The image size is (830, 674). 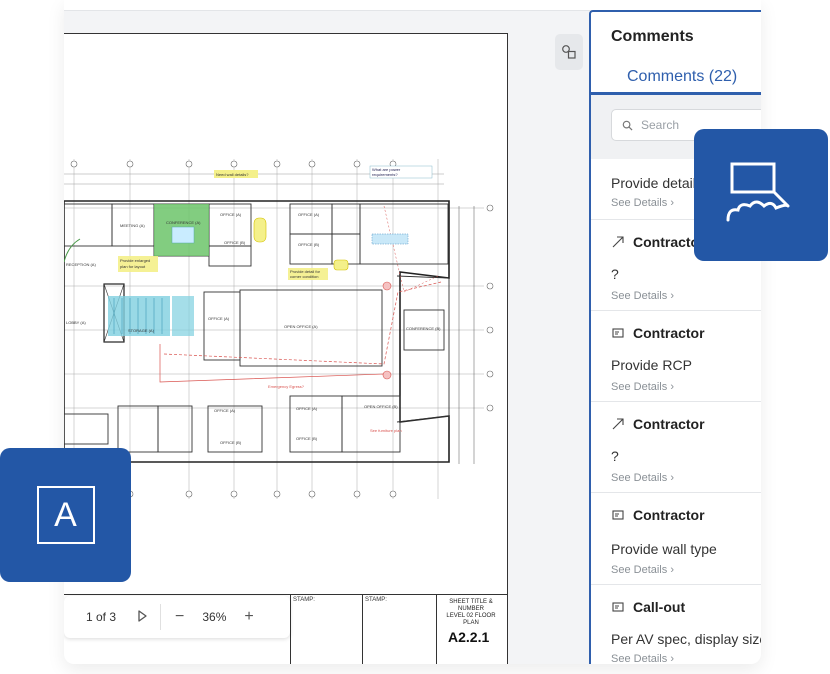 I want to click on text-tool-icon: A, so click(x=65, y=515).